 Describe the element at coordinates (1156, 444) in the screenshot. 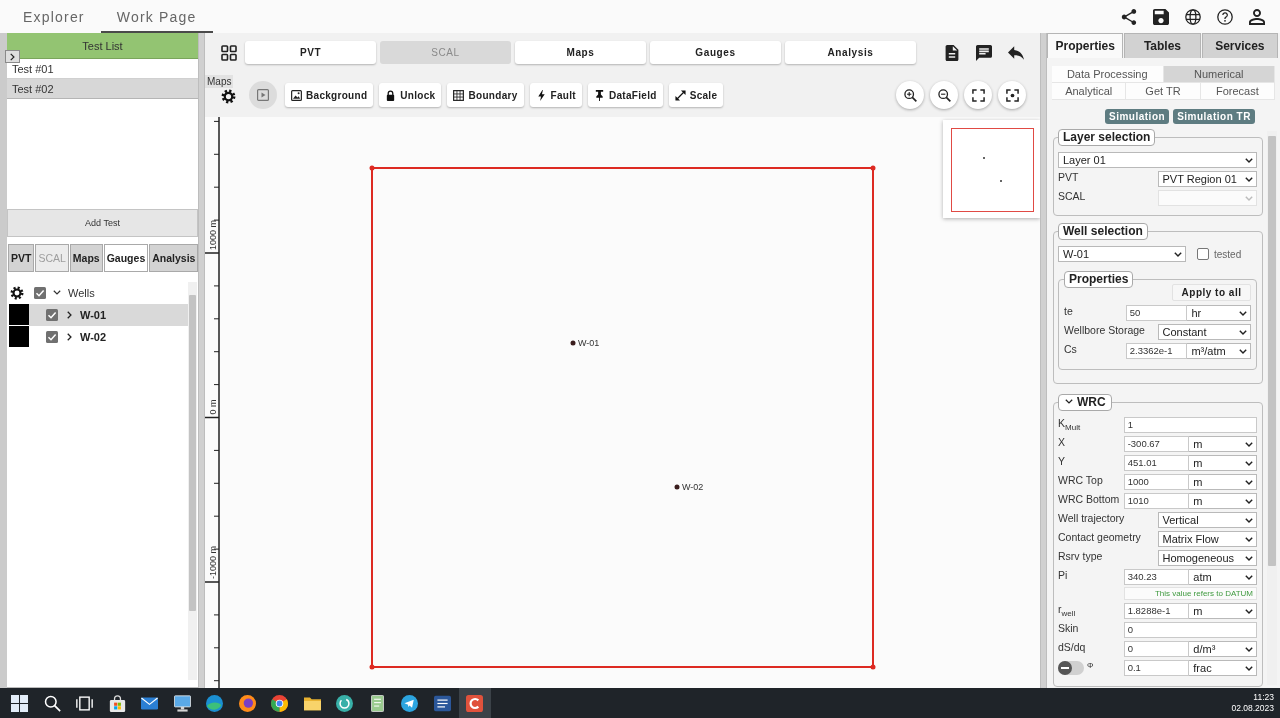

I see `input-field: -300.67` at that location.